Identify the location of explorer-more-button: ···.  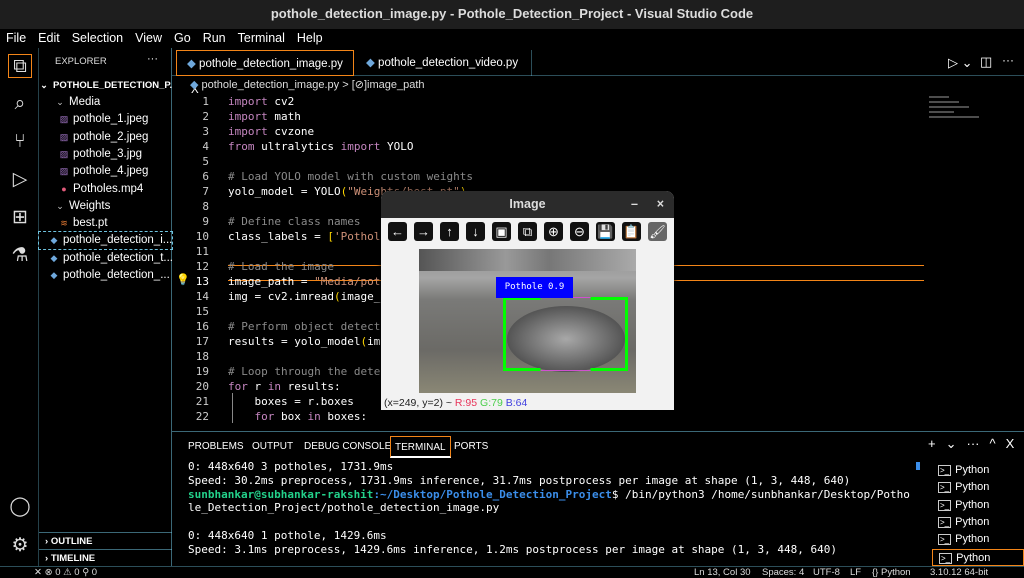
(152, 59).